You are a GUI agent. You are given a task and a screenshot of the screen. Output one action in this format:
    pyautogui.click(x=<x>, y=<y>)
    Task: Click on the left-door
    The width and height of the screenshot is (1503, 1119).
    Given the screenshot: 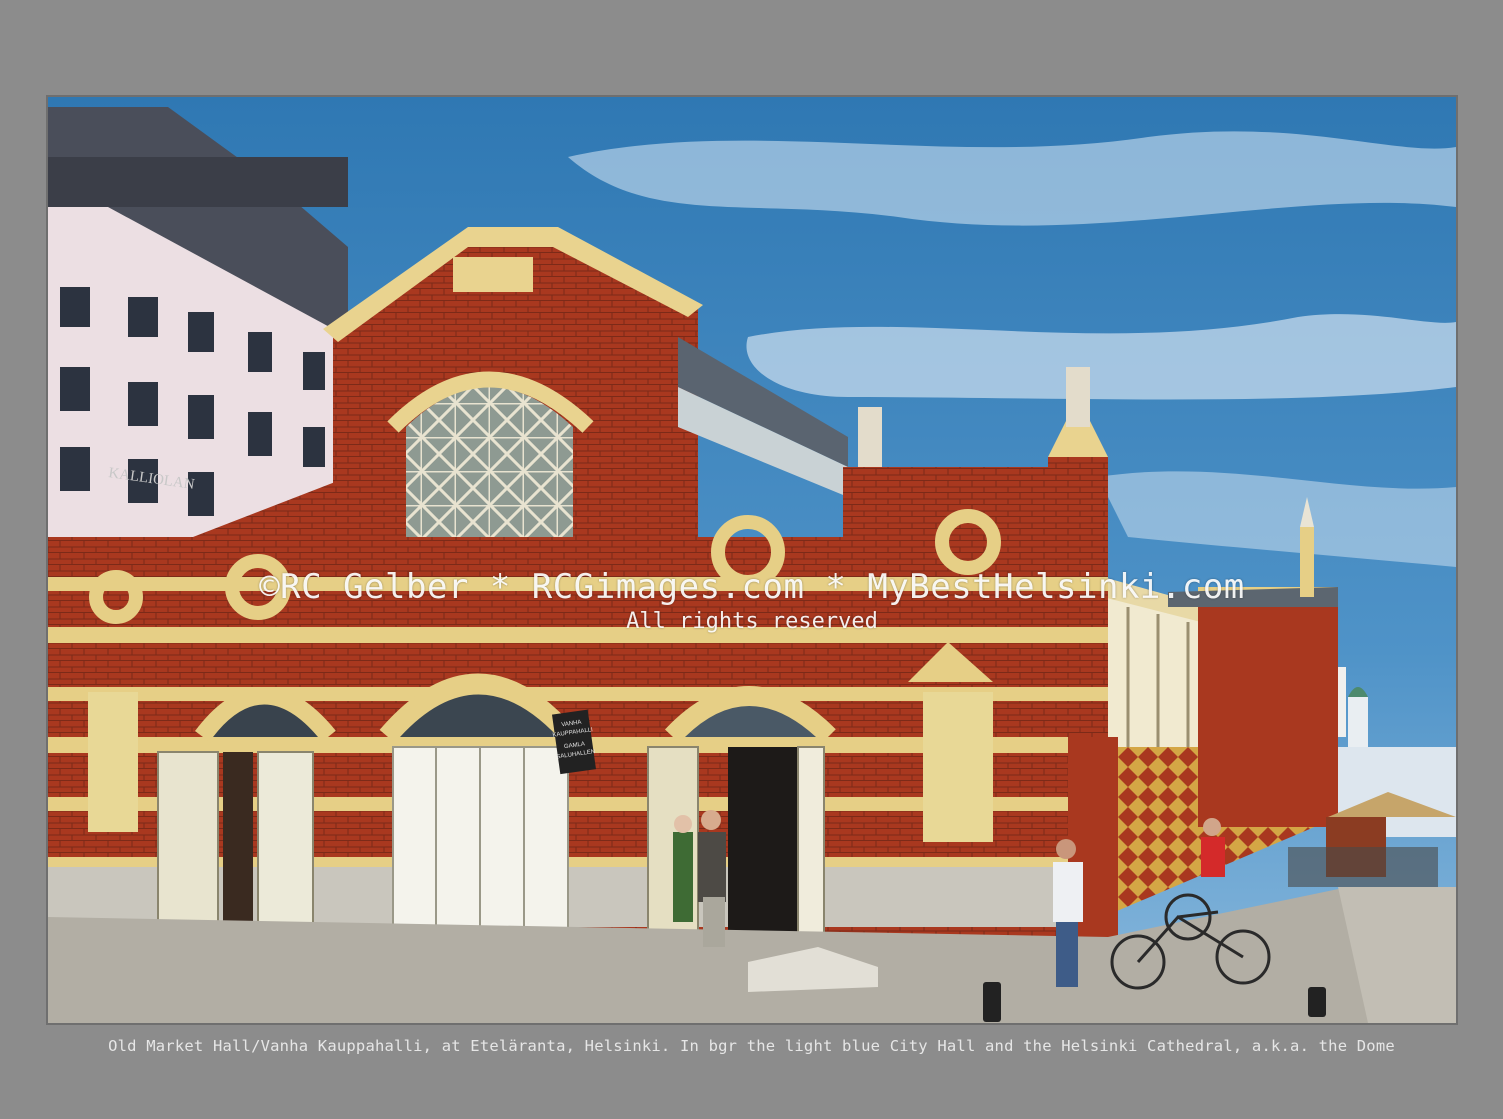 What is the action you would take?
    pyautogui.click(x=188, y=837)
    